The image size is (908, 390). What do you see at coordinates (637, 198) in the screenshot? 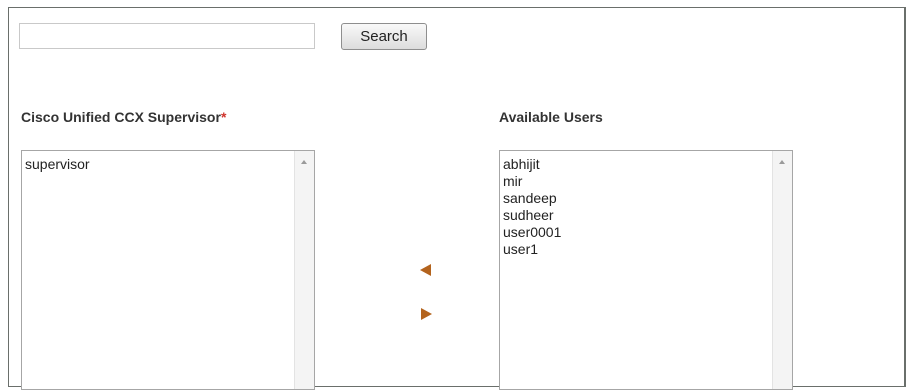
I see `list-item: sandeep` at bounding box center [637, 198].